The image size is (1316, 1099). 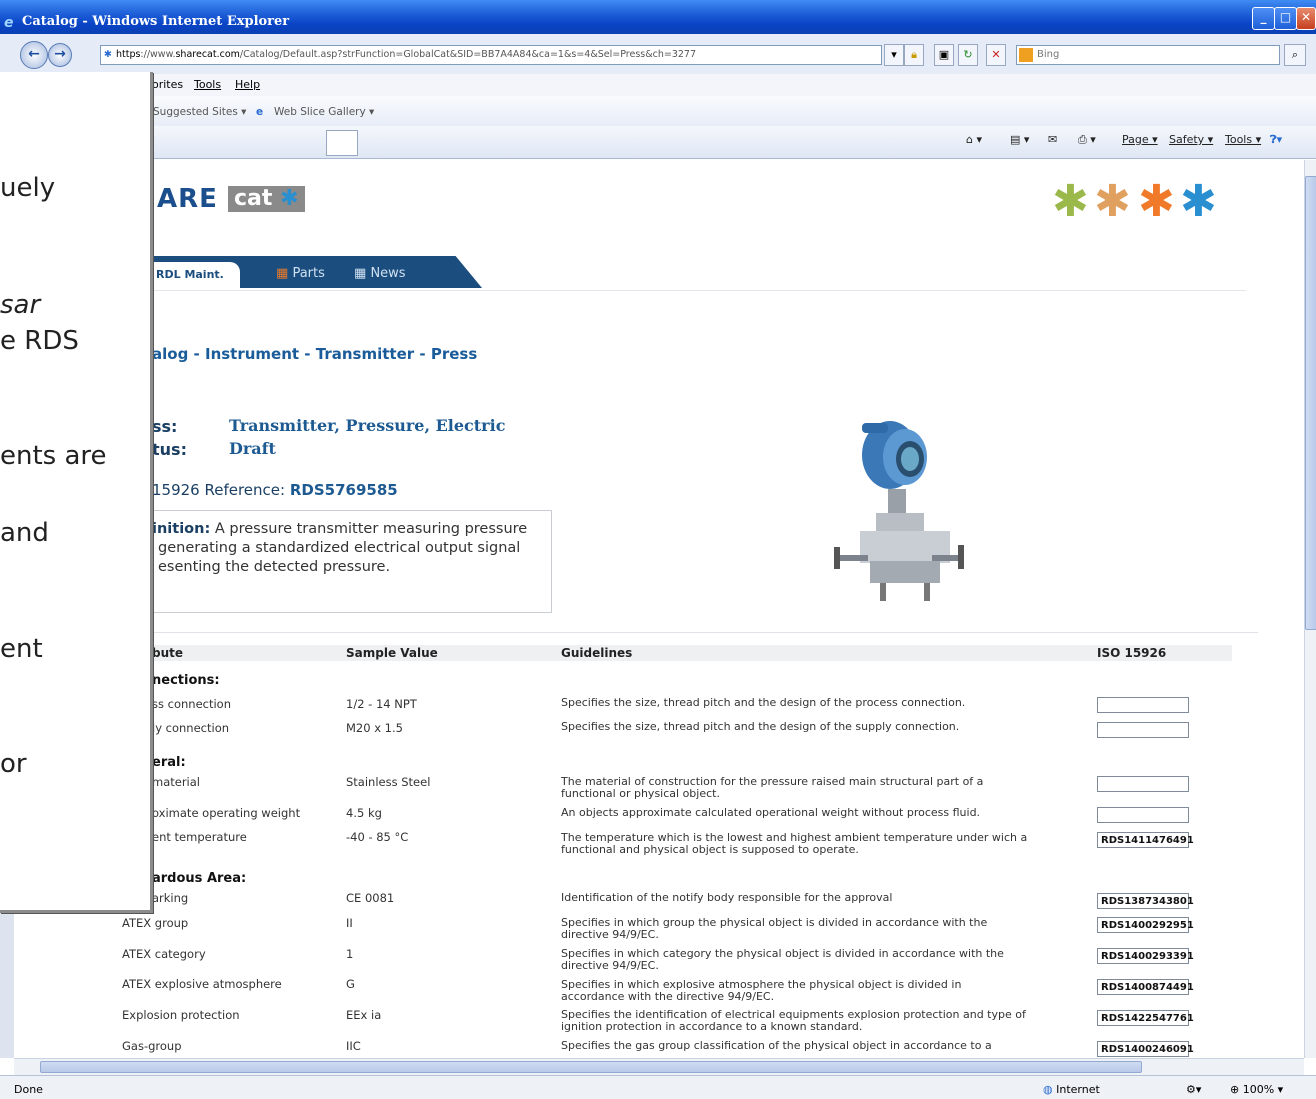 I want to click on row-attribute: ATEX explosive atmosphere, so click(x=202, y=984).